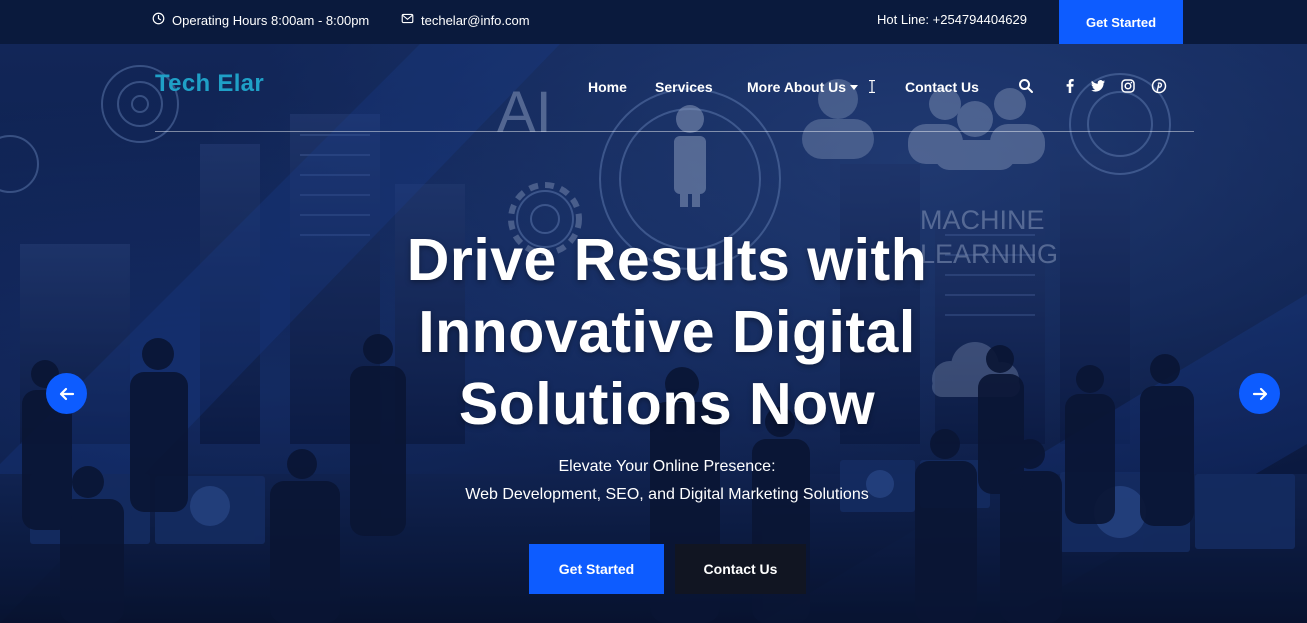  Describe the element at coordinates (596, 569) in the screenshot. I see `hero-get-started-button: Get Started` at that location.